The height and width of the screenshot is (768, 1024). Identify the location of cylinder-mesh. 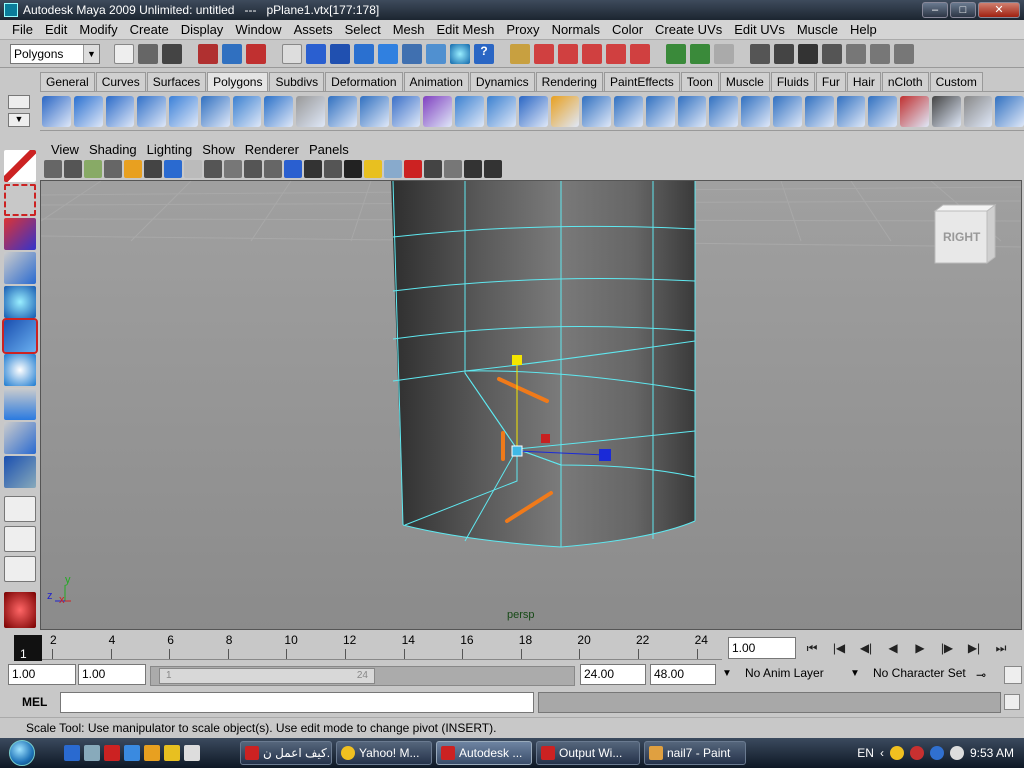
(543, 364).